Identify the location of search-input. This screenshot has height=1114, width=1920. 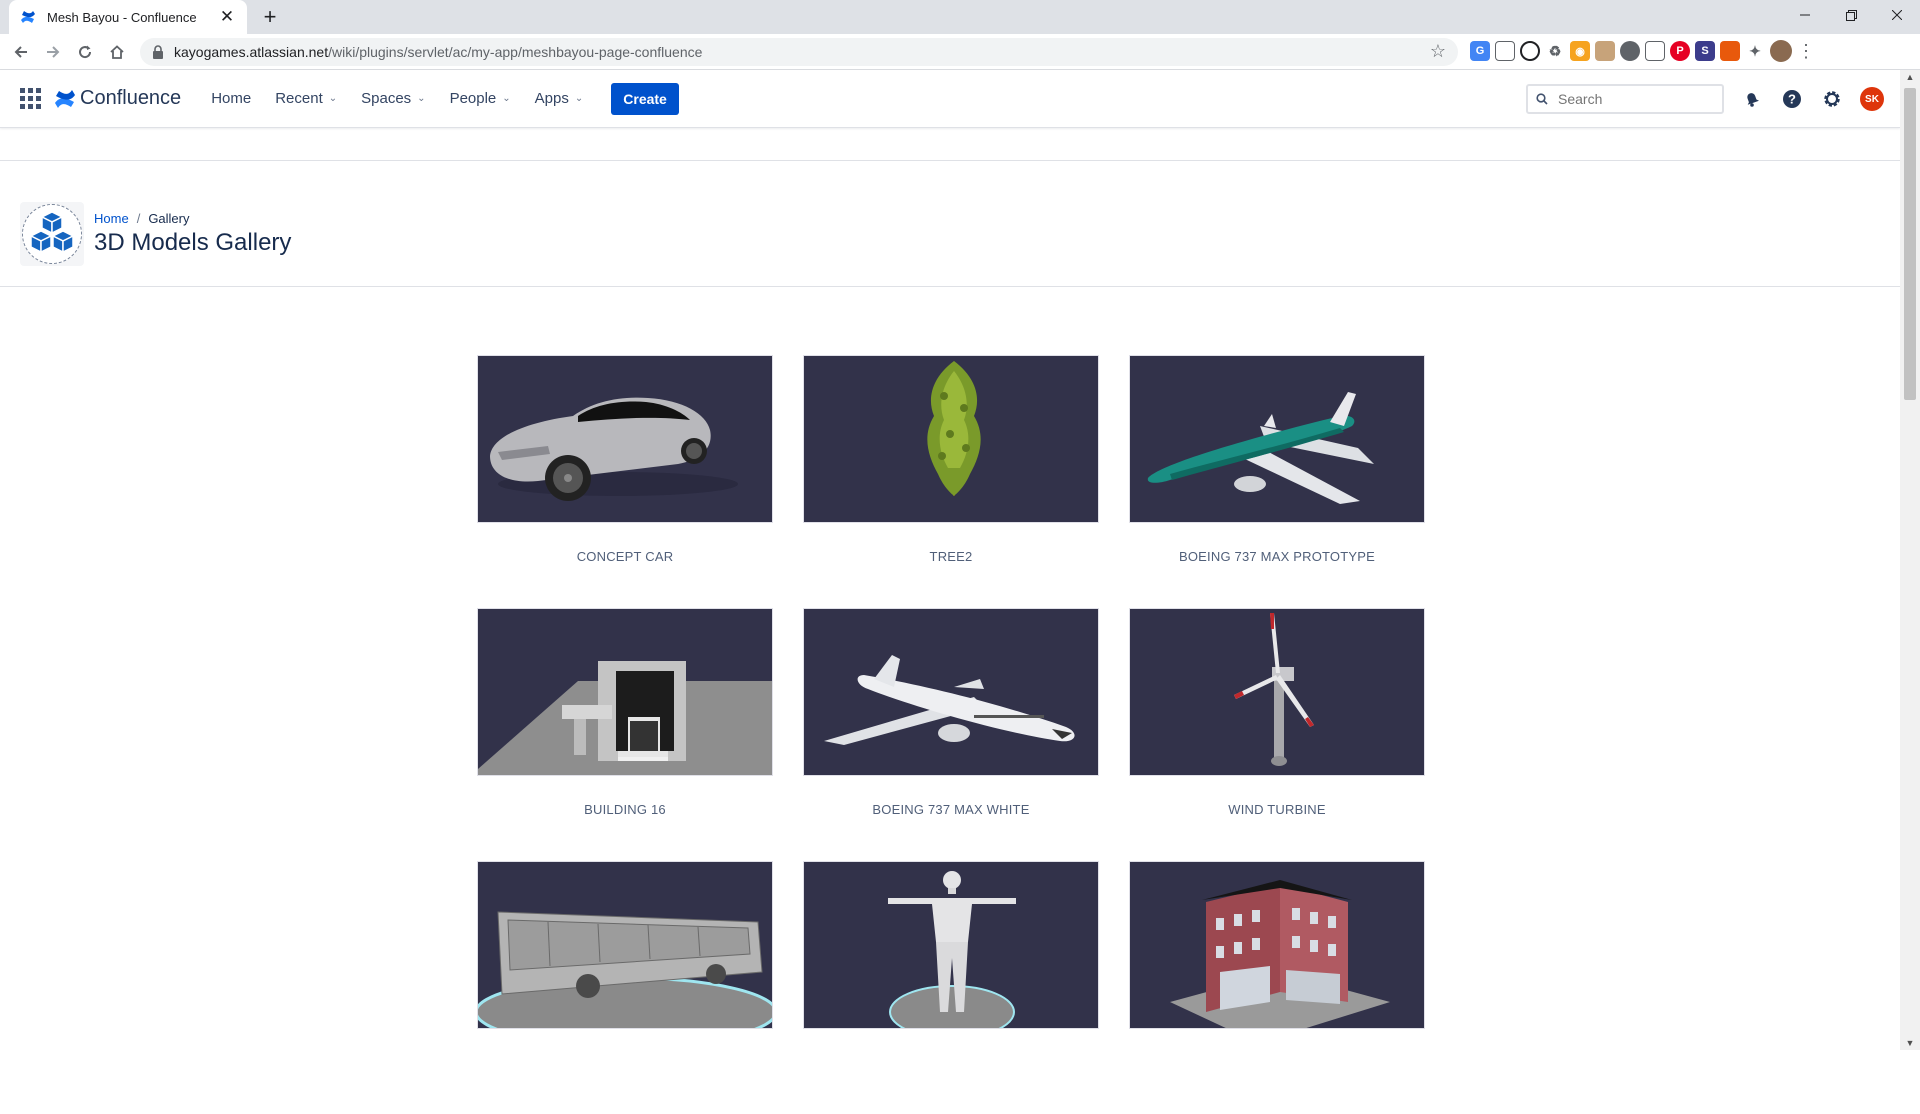
(1631, 99).